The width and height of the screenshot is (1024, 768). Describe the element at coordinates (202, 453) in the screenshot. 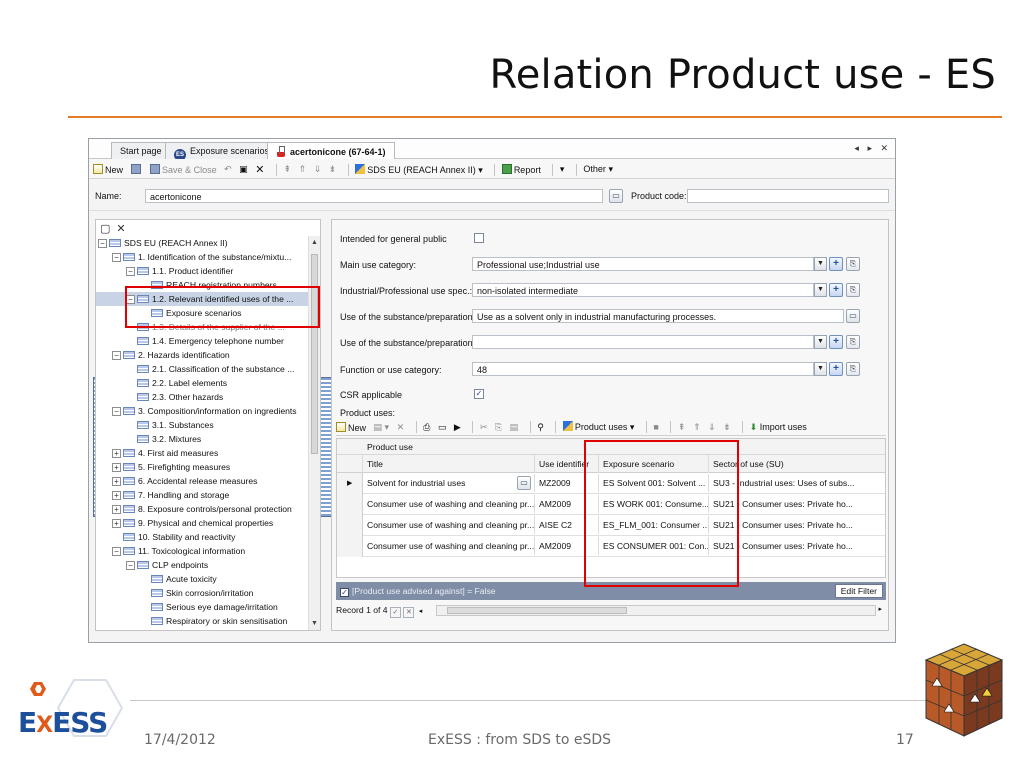

I see `tree-node: +4. First aid measures` at that location.